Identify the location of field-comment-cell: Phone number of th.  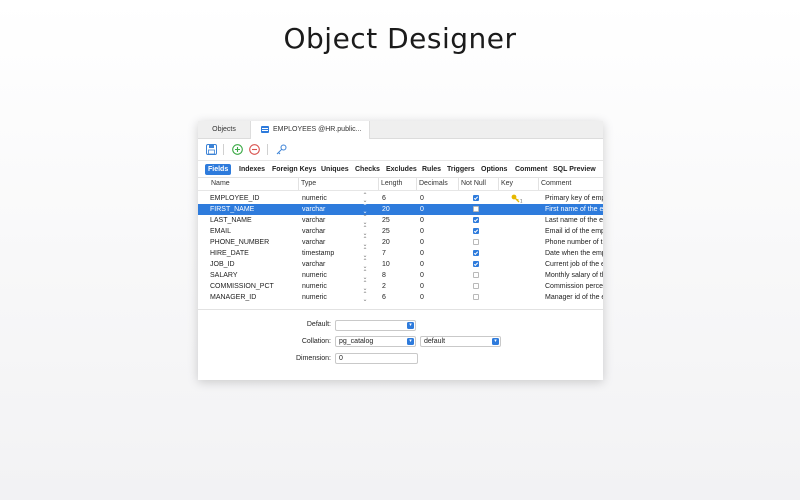
(574, 242).